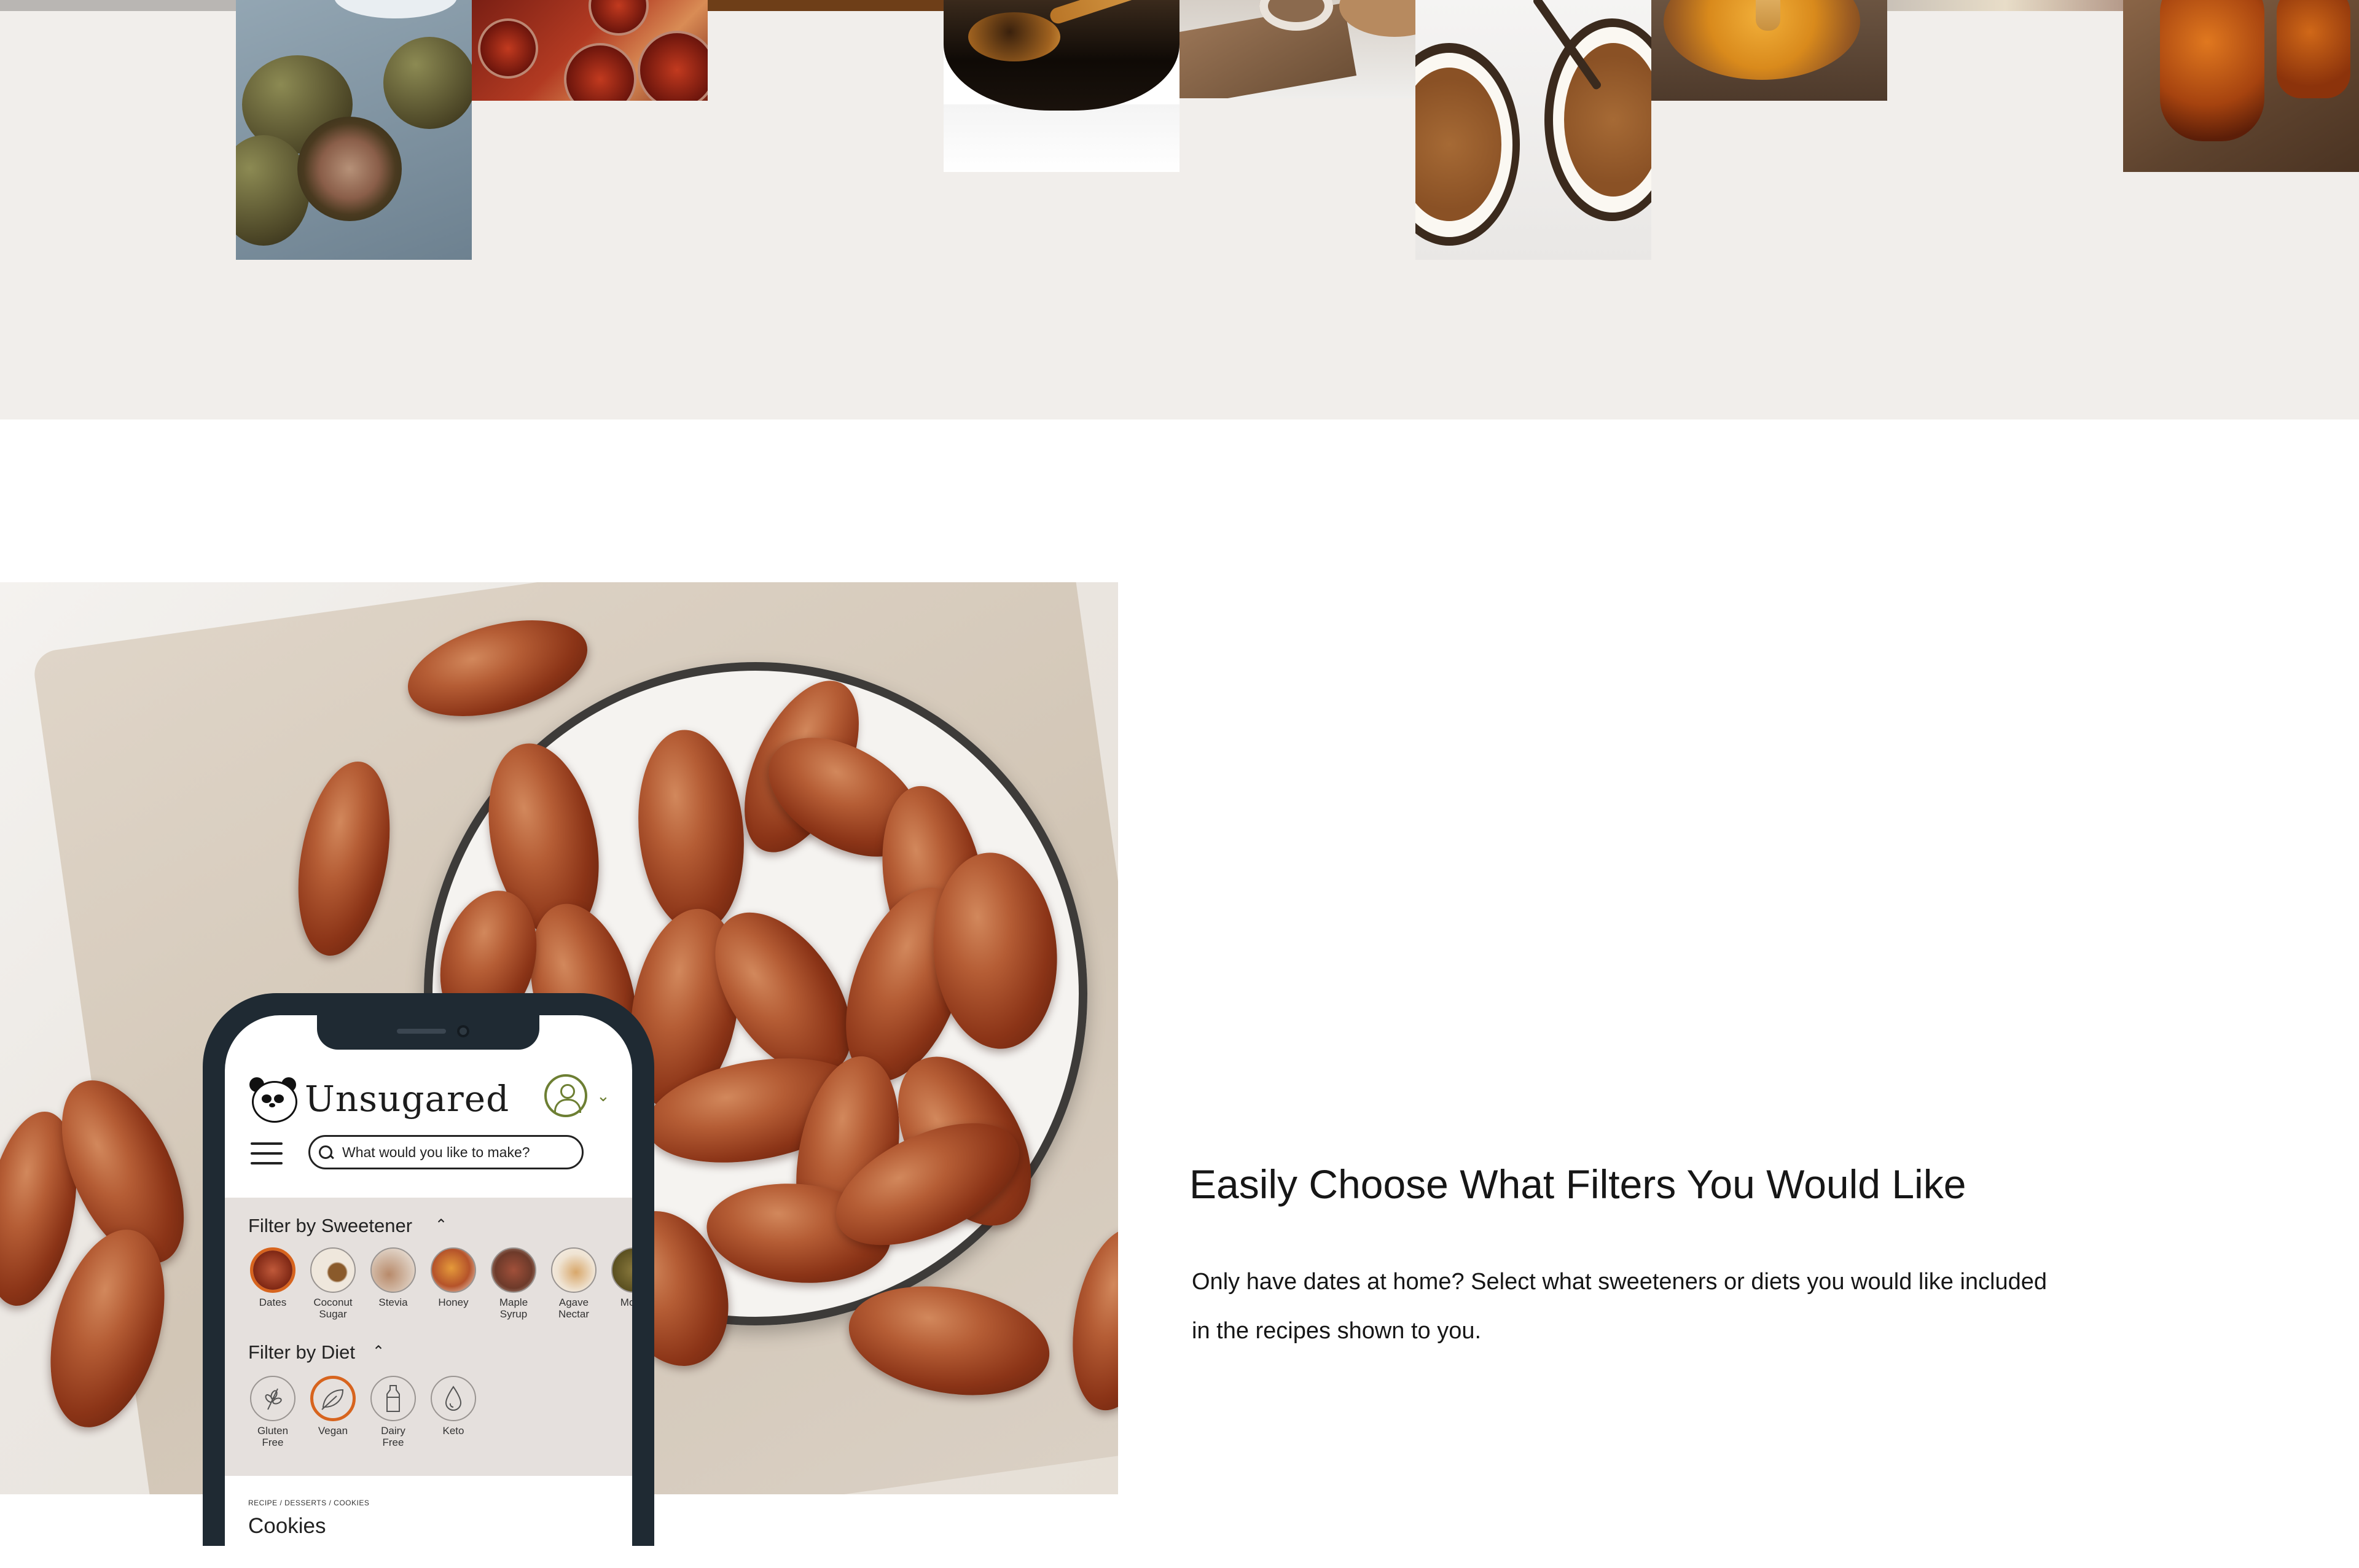 The image size is (2359, 1568). What do you see at coordinates (574, 1283) in the screenshot?
I see `sweetener-chip-agave-nectar: Agave Nectar` at bounding box center [574, 1283].